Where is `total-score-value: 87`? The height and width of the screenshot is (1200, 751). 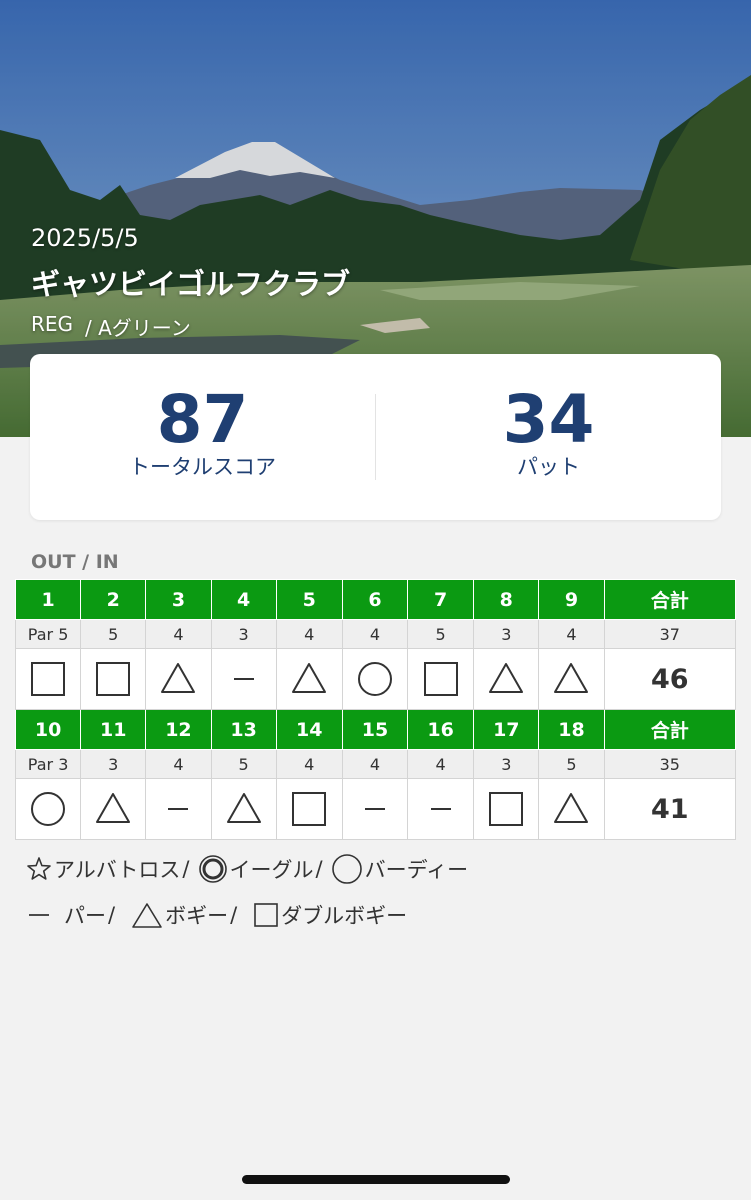
total-score-value: 87 is located at coordinates (202, 419).